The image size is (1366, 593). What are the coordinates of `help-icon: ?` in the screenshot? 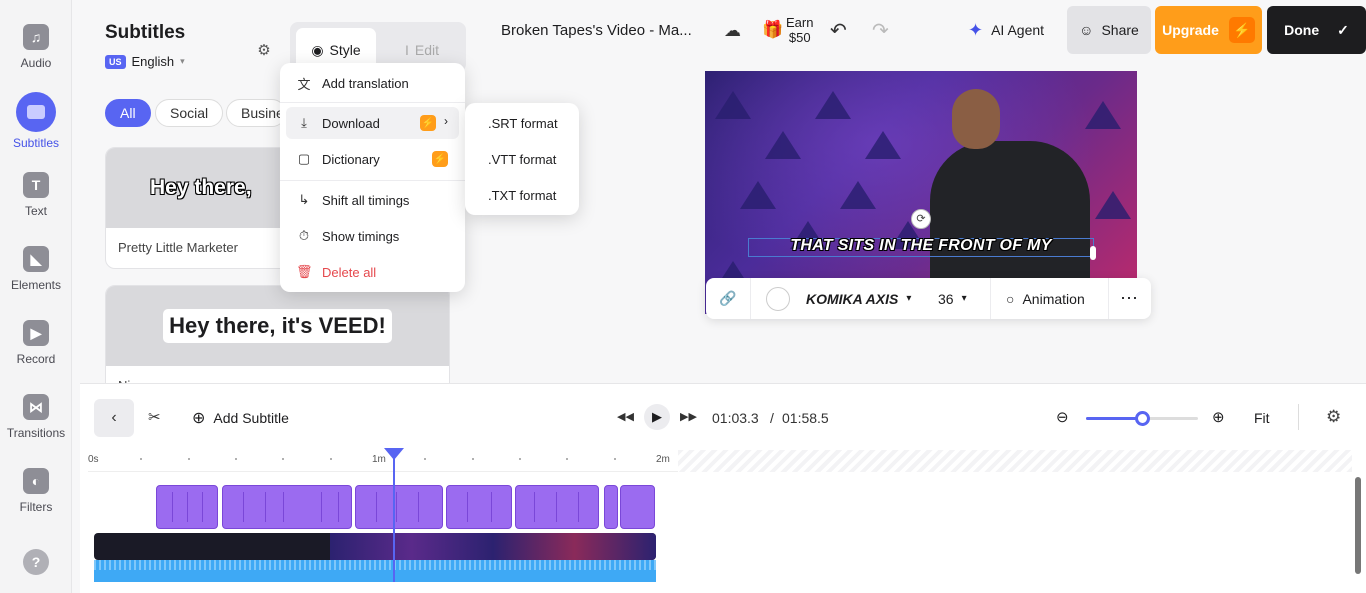 It's located at (36, 562).